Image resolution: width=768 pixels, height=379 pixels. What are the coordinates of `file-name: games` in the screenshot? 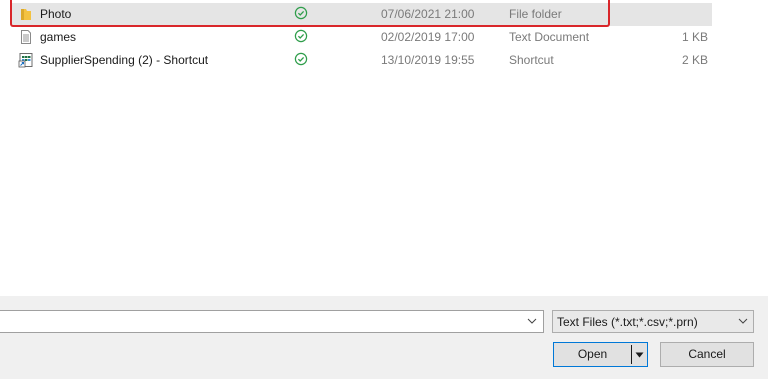 It's located at (58, 37).